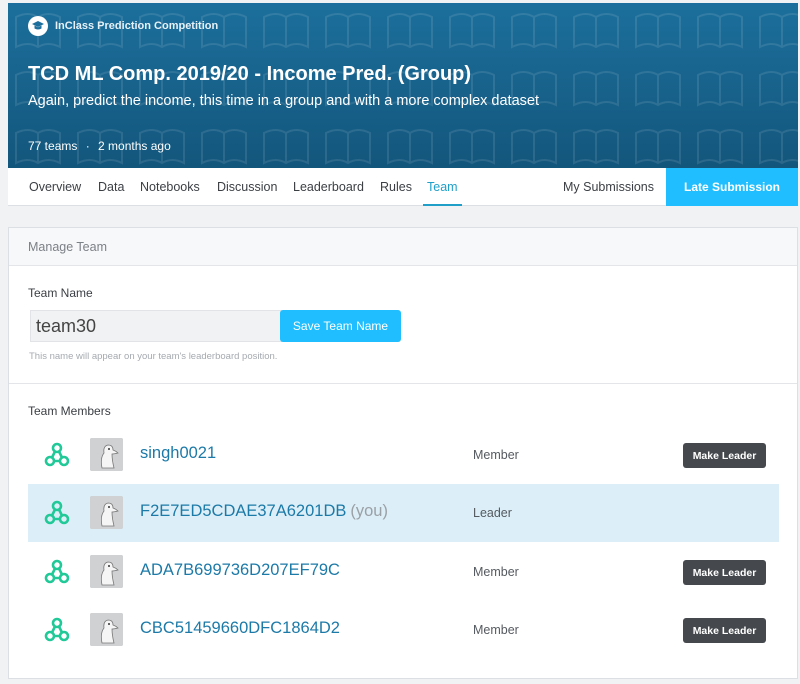 The width and height of the screenshot is (800, 684). I want to click on member-row: ADA7B699736D207EF79C Member Make Leader, so click(403, 572).